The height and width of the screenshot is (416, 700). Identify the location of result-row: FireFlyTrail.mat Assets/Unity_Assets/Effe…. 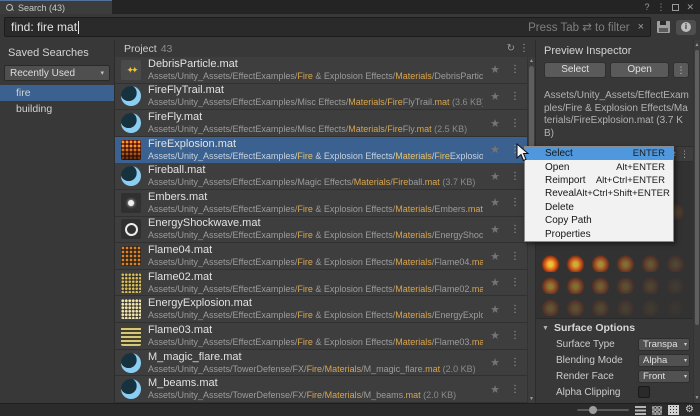
(321, 97).